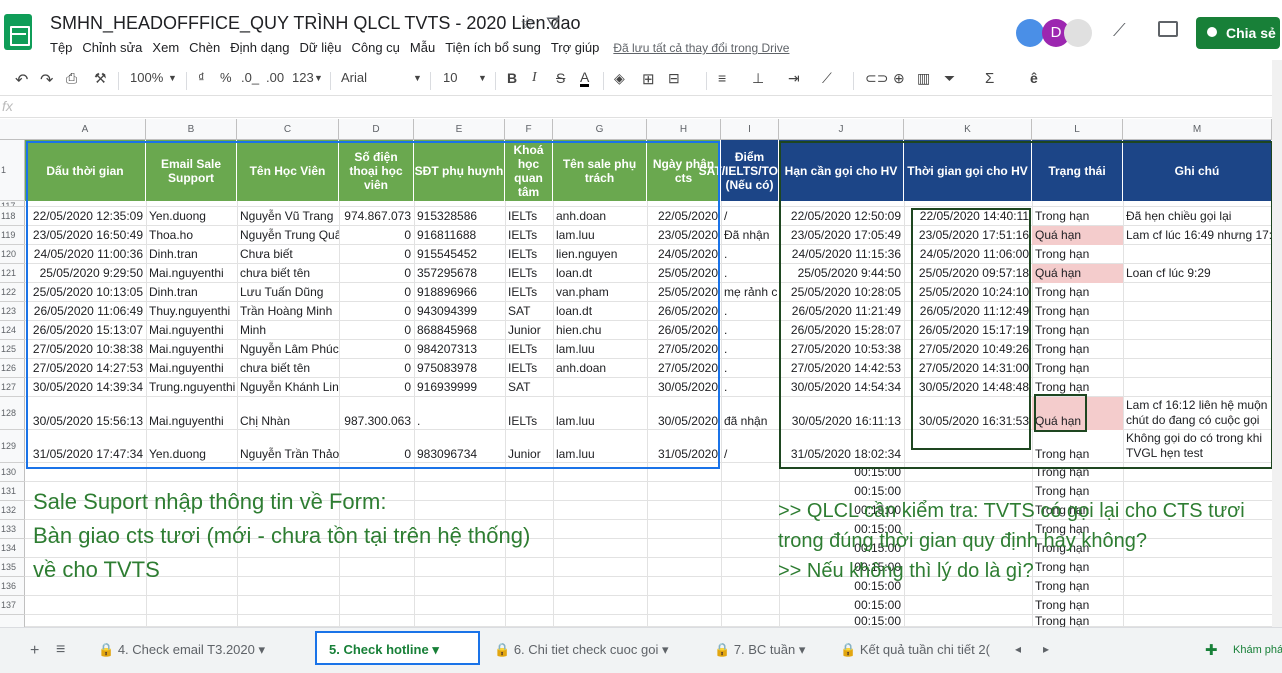  I want to click on tab-bc-tuan: 🔒 7. BC tuần ▾, so click(771, 650).